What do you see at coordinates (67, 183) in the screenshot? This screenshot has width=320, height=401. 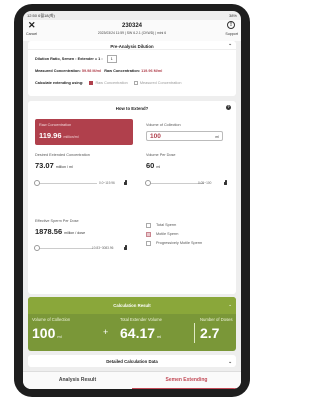 I see `desired-concentration-slider` at bounding box center [67, 183].